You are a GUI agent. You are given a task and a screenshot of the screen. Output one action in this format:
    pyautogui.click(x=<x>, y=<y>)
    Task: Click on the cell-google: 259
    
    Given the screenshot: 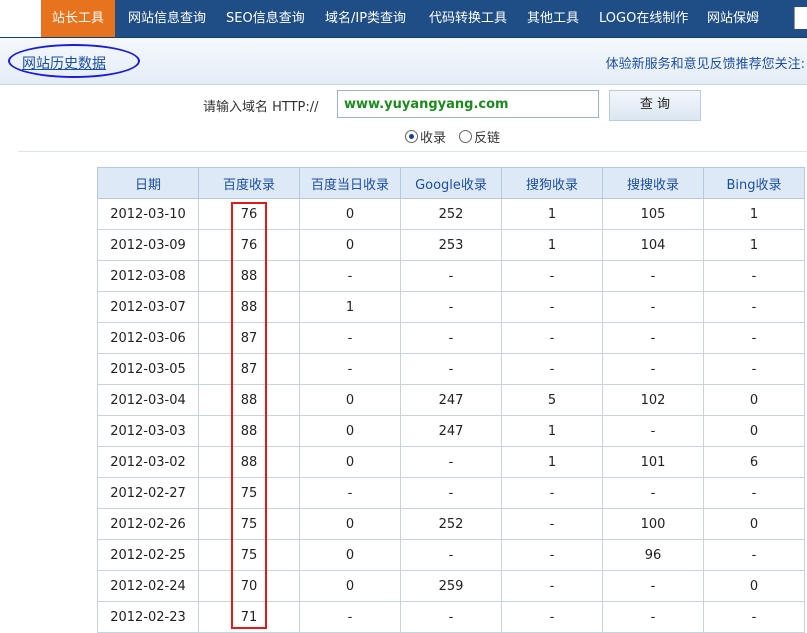 What is the action you would take?
    pyautogui.click(x=451, y=586)
    